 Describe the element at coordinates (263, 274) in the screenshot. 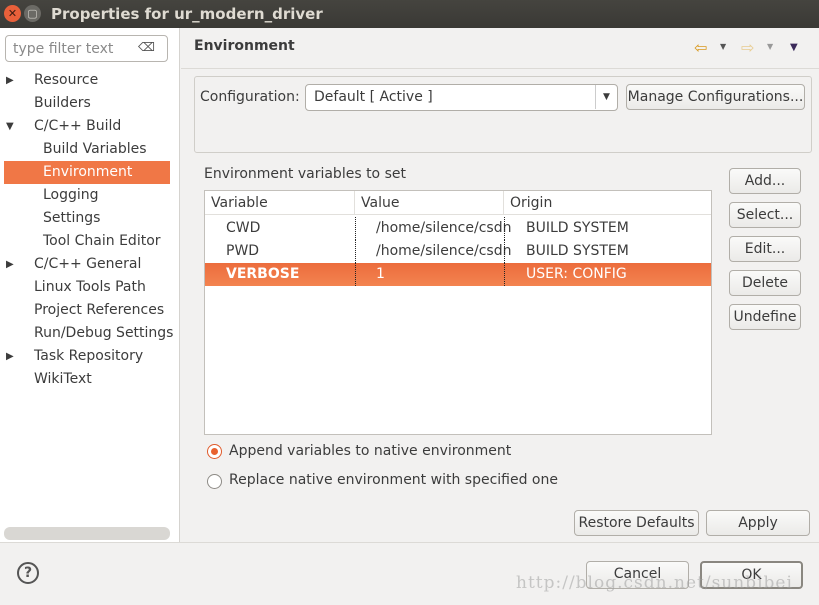

I see `cell-variable: VERBOSE` at that location.